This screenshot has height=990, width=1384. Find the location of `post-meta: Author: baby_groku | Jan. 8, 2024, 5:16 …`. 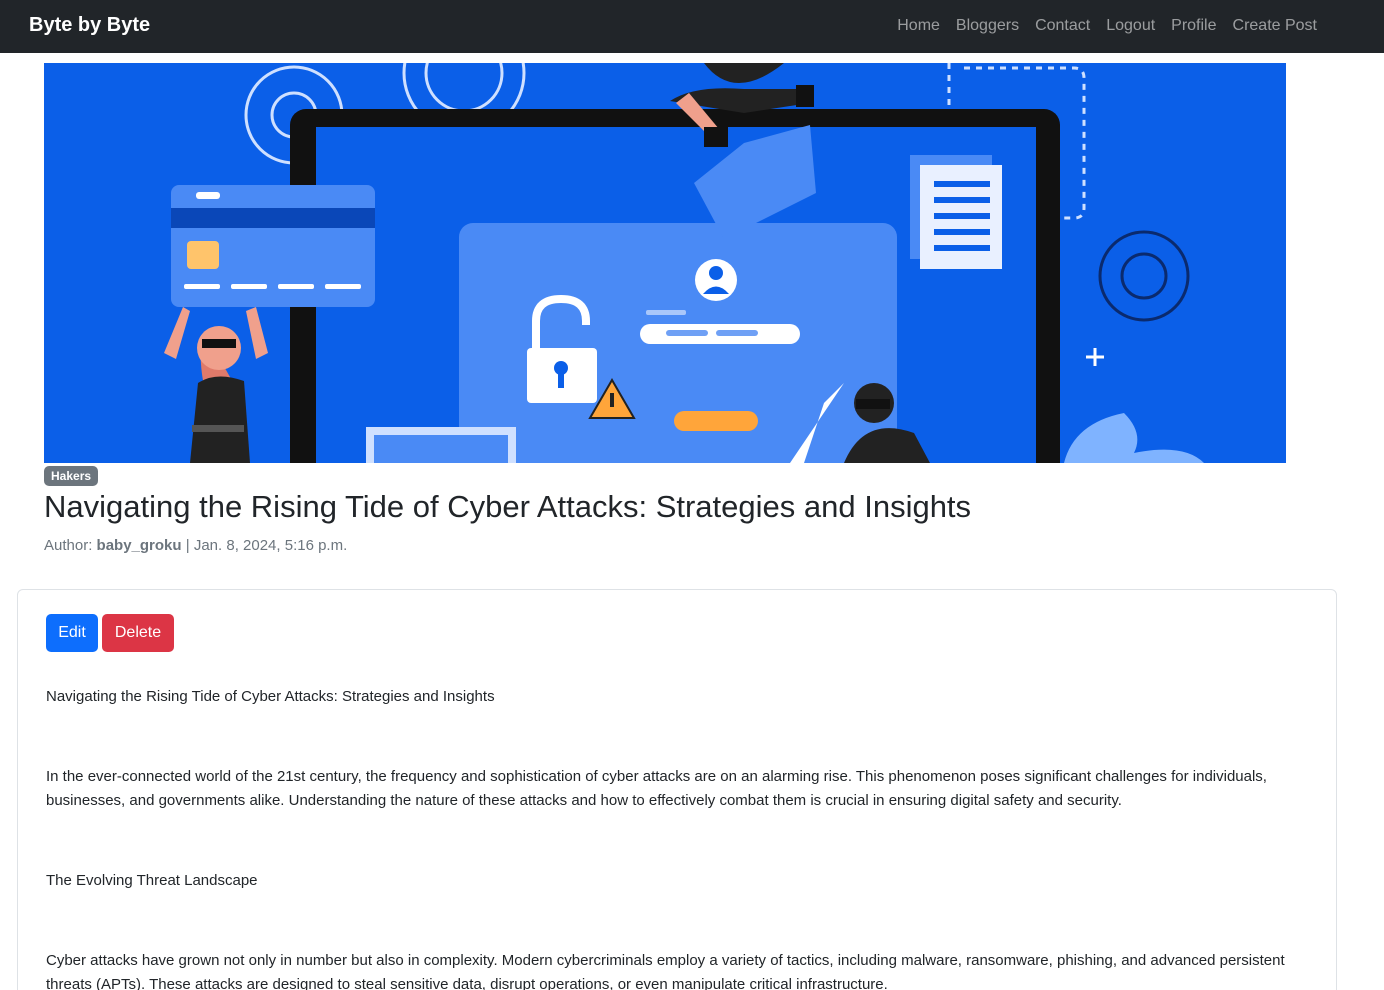

post-meta: Author: baby_groku | Jan. 8, 2024, 5:16 … is located at coordinates (195, 545).